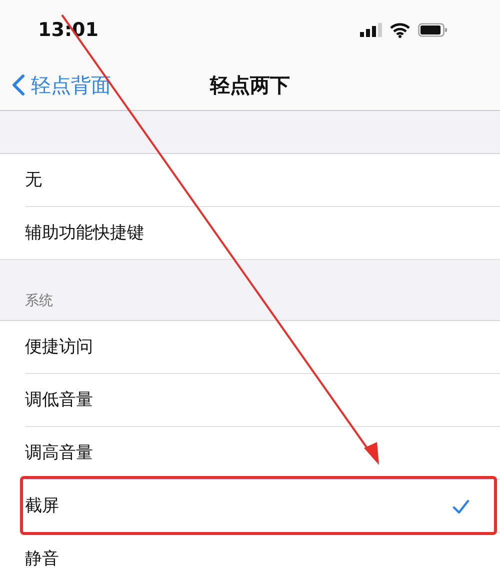  Describe the element at coordinates (42, 559) in the screenshot. I see `option-label: 静音` at that location.